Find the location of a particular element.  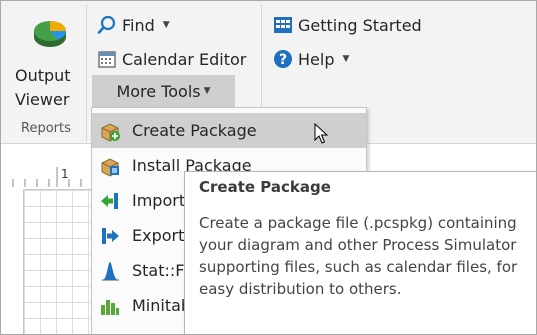

tooltip-title: Create Package is located at coordinates (265, 187).